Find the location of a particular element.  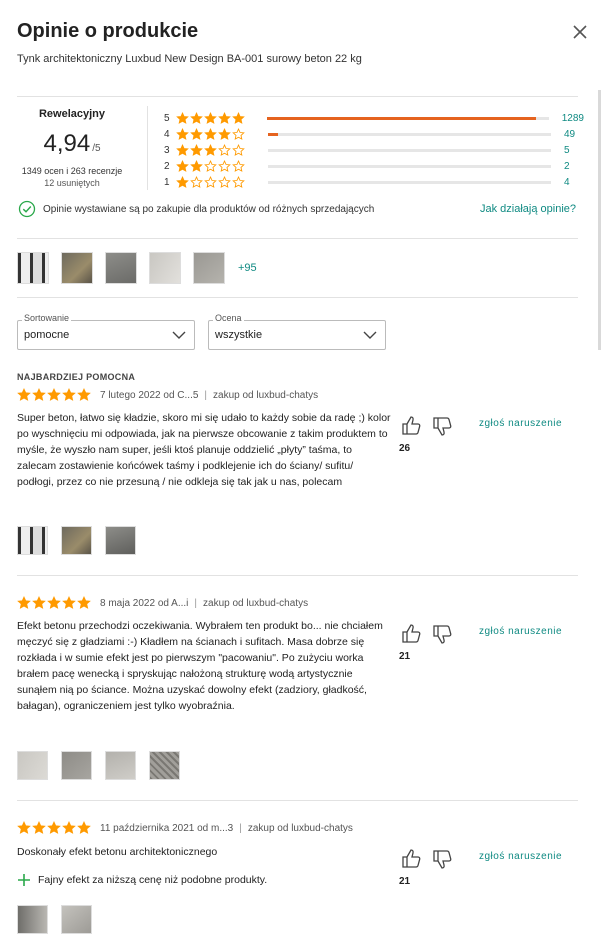

divider is located at coordinates (297, 238).